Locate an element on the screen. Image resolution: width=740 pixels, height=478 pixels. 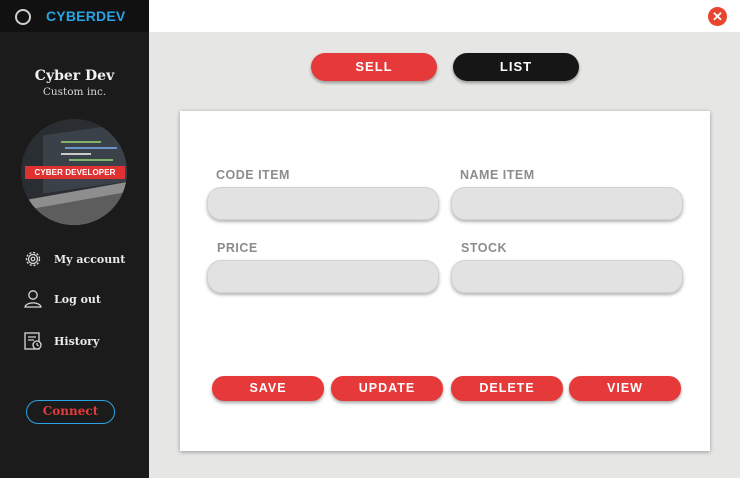
sidebar-item-log-out: Log out is located at coordinates (61, 299).